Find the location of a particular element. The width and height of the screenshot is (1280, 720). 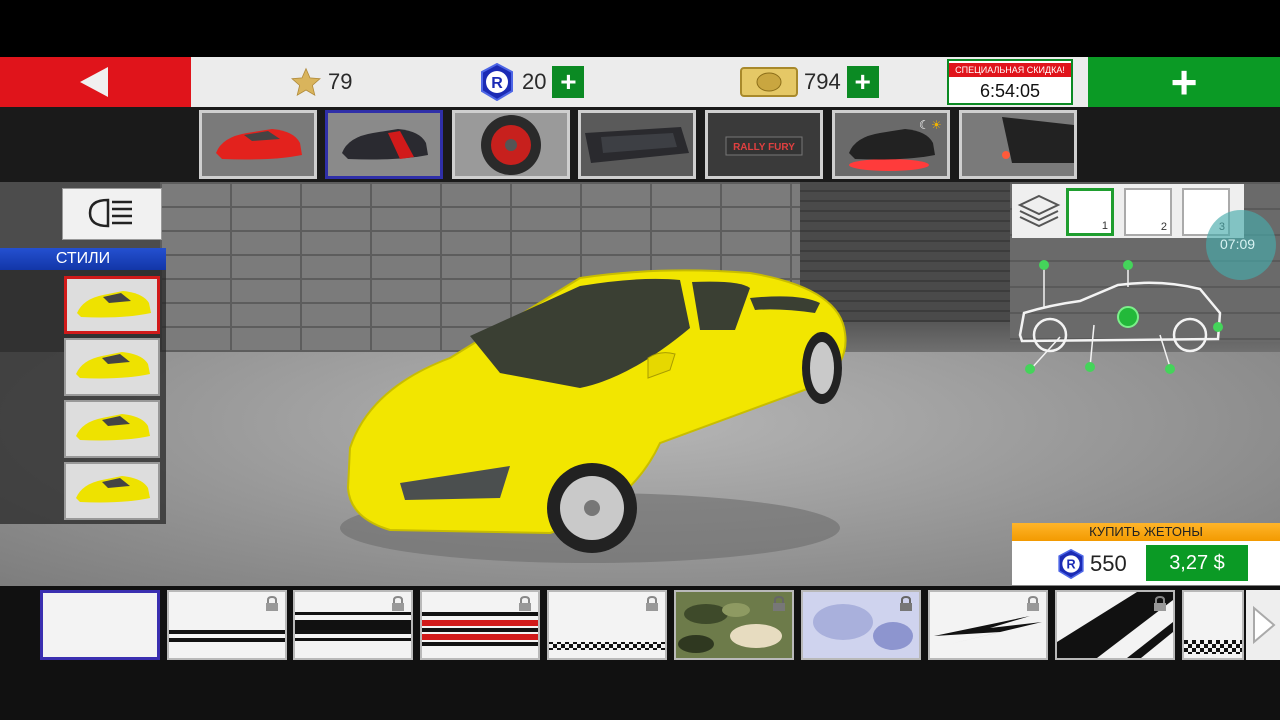

gold-counter: 794 + is located at coordinates (809, 82).